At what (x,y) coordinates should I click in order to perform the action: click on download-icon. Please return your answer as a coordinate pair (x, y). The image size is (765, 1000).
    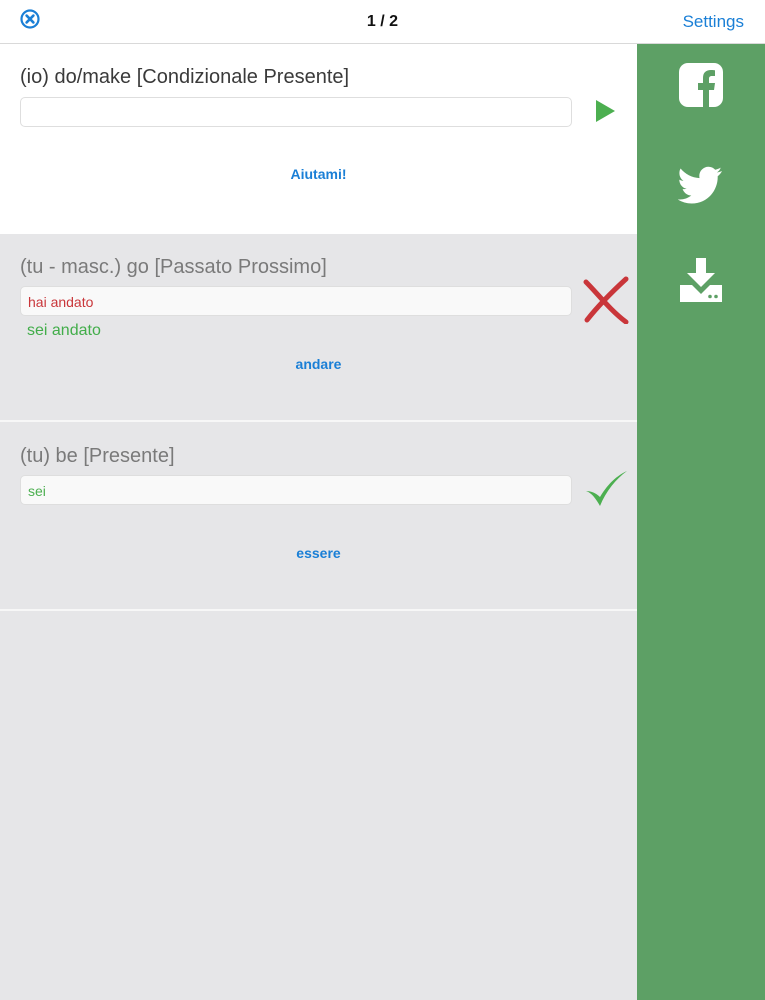
    Looking at the image, I should click on (701, 280).